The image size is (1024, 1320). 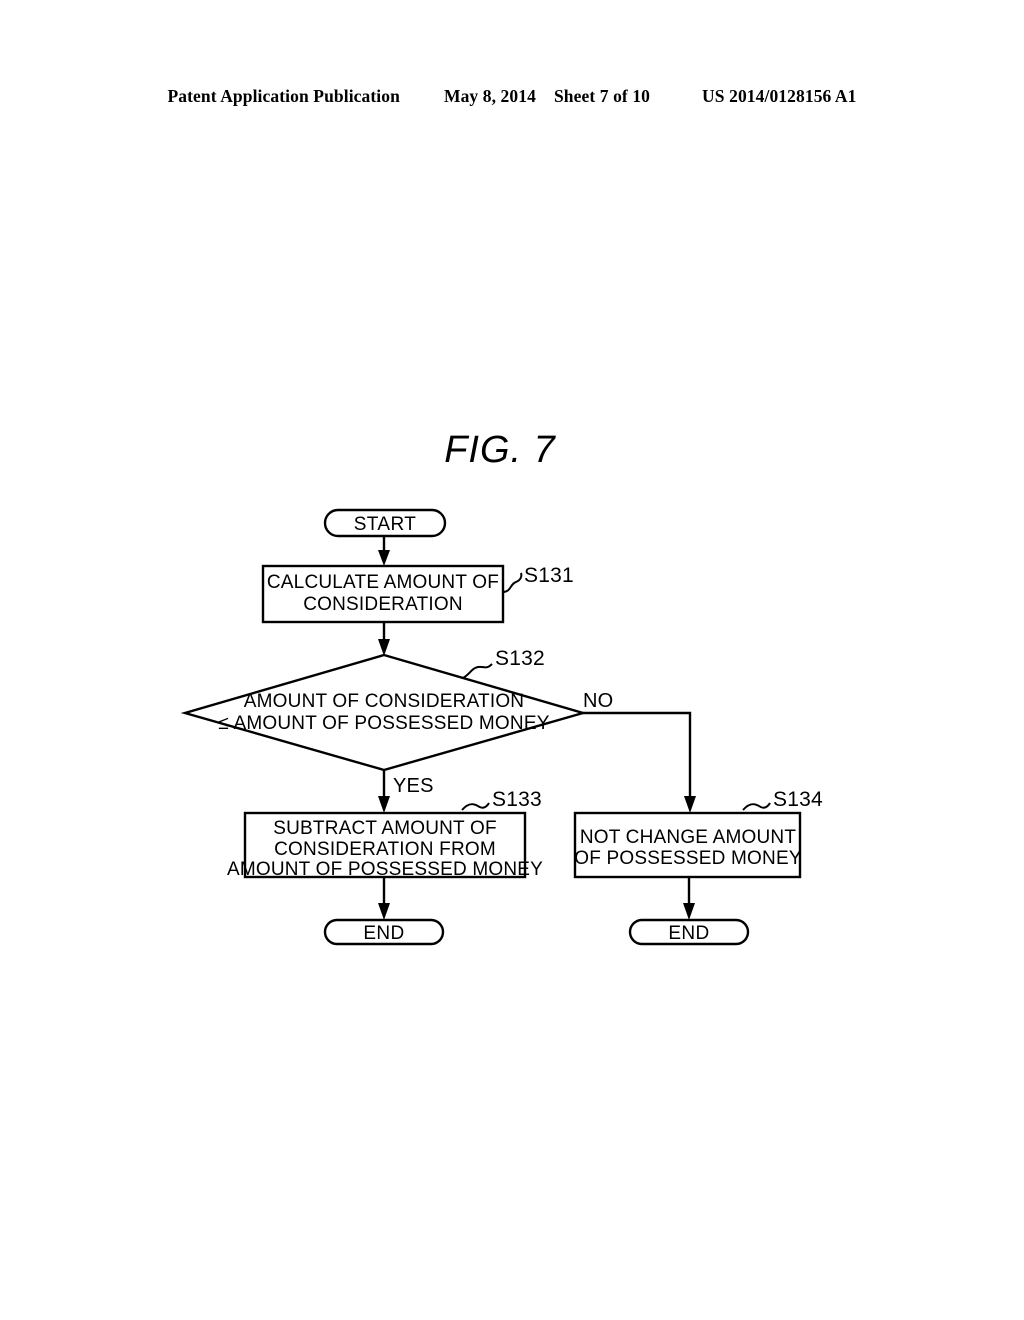 I want to click on process-box-s131: CALCULATE AMOUNT OF CONSIDERATION, so click(x=383, y=594).